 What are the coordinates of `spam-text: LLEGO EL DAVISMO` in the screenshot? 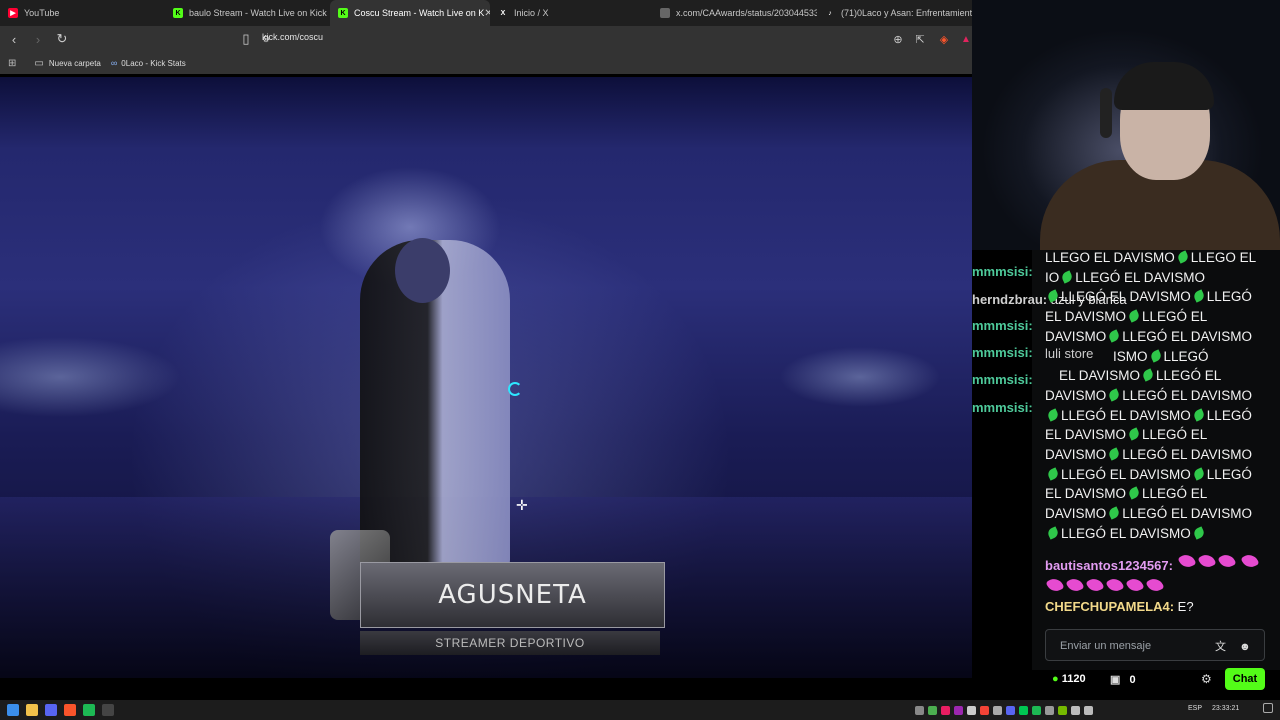 It's located at (1110, 257).